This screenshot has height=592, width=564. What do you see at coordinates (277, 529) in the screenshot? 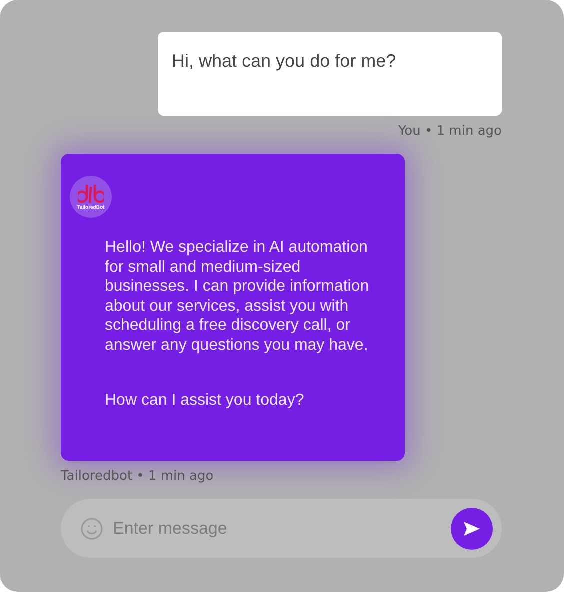
I see `message-input: Enter message` at bounding box center [277, 529].